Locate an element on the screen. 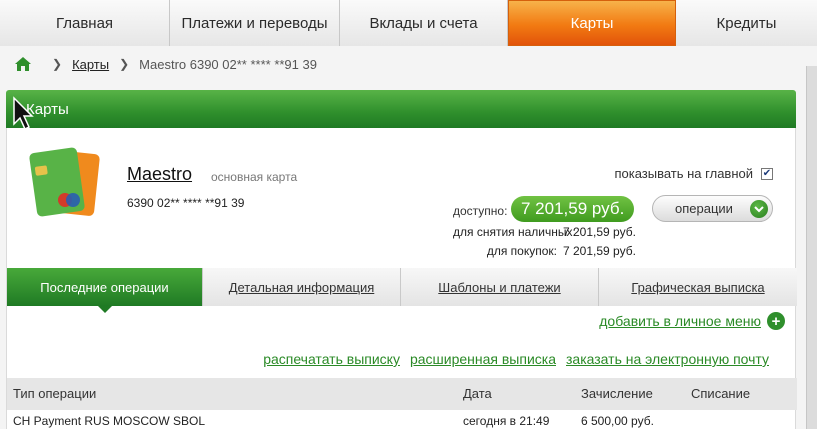  plus-icon: + is located at coordinates (776, 321).